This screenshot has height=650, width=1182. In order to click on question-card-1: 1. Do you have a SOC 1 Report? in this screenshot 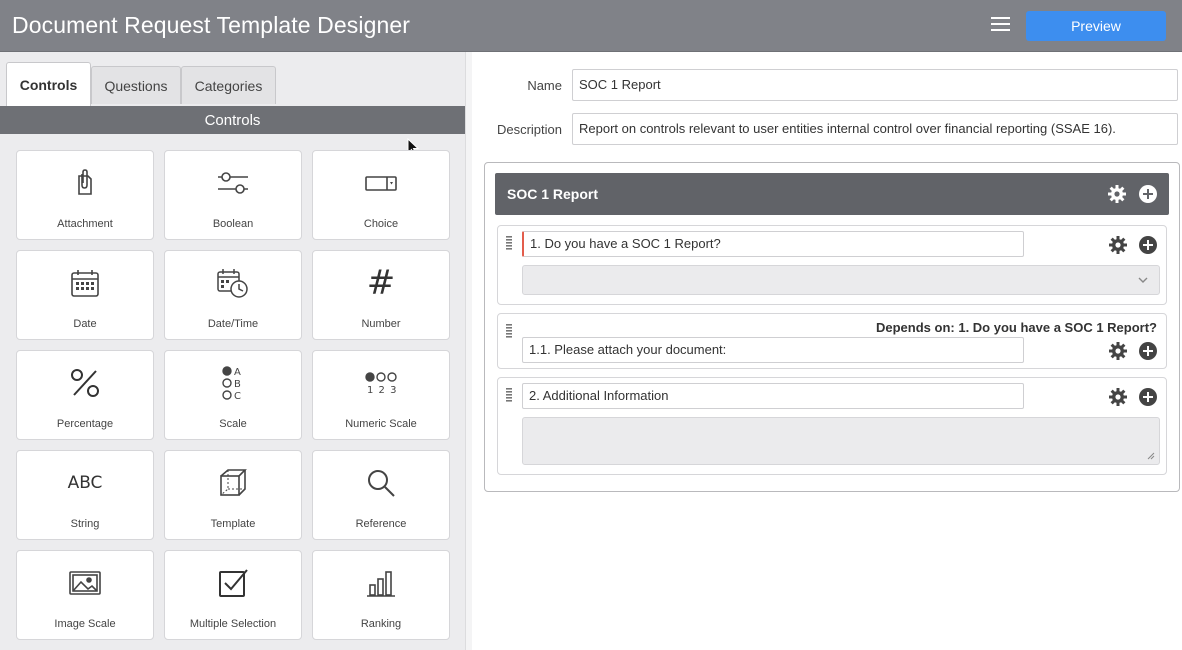, I will do `click(832, 265)`.